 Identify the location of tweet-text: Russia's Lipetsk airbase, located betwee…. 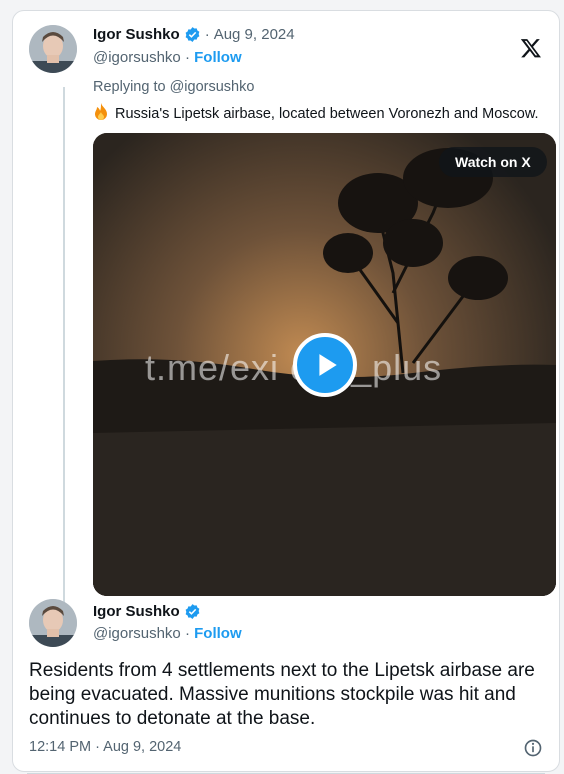
(316, 114).